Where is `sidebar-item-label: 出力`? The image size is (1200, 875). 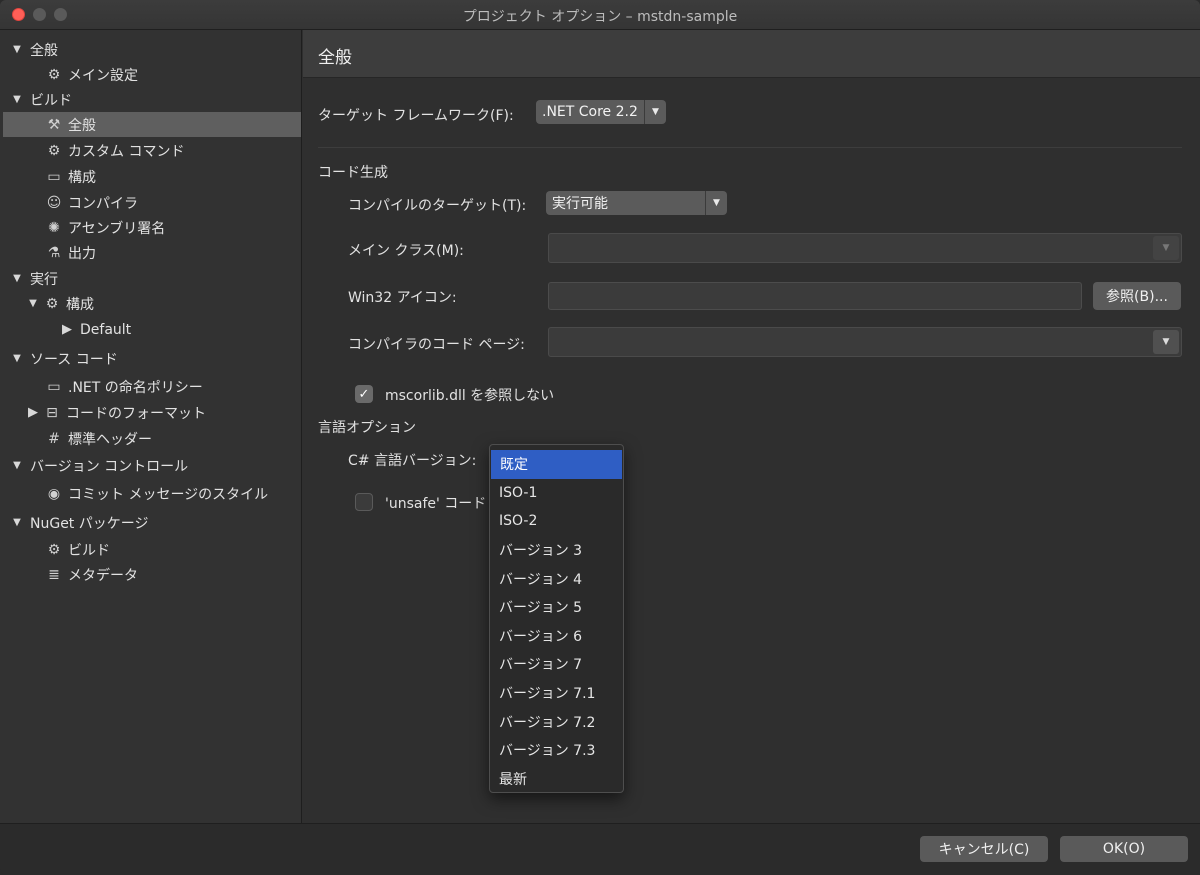 sidebar-item-label: 出力 is located at coordinates (82, 253).